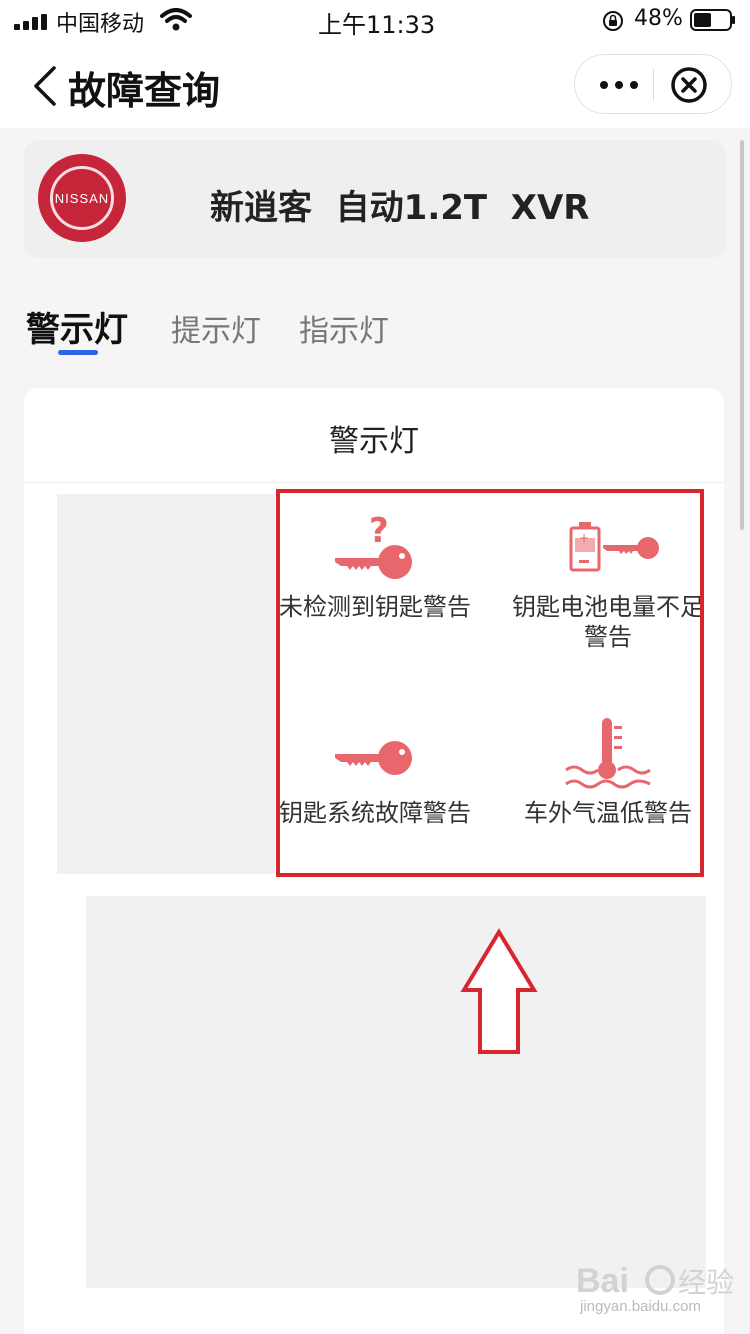  I want to click on status-bar: 中国移动 上午11:33 48%, so click(375, 22).